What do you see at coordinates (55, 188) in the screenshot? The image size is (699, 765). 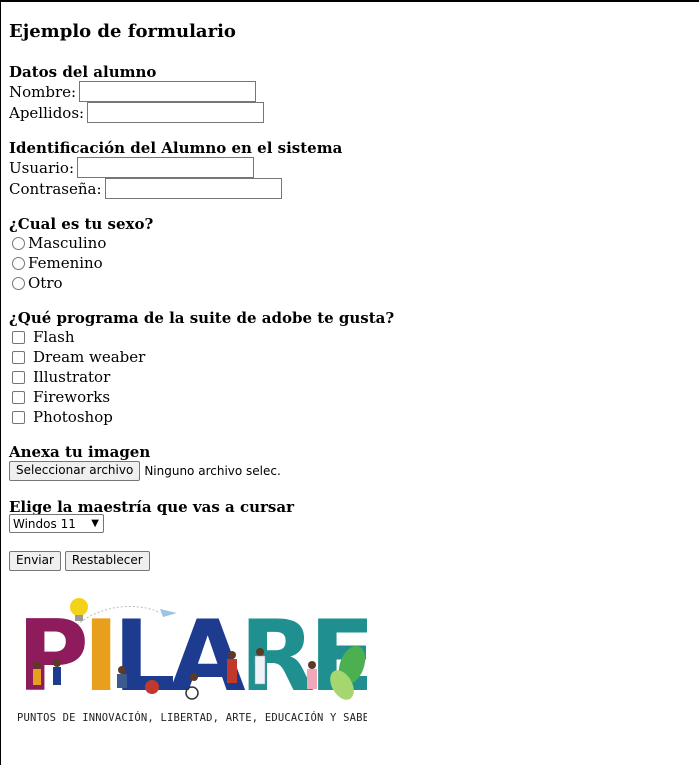 I see `password-label: Contraseña:` at bounding box center [55, 188].